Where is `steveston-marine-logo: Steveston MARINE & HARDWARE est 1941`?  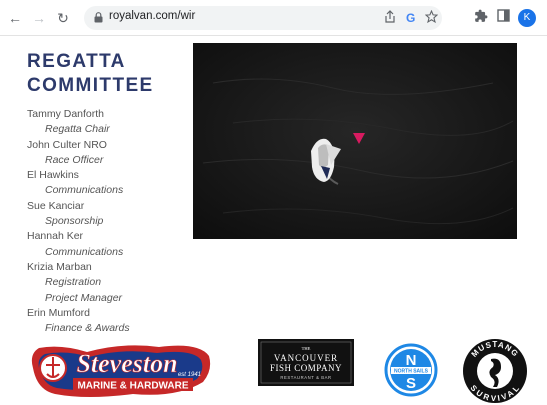
steveston-marine-logo: Steveston MARINE & HARDWARE est 1941 is located at coordinates (121, 371).